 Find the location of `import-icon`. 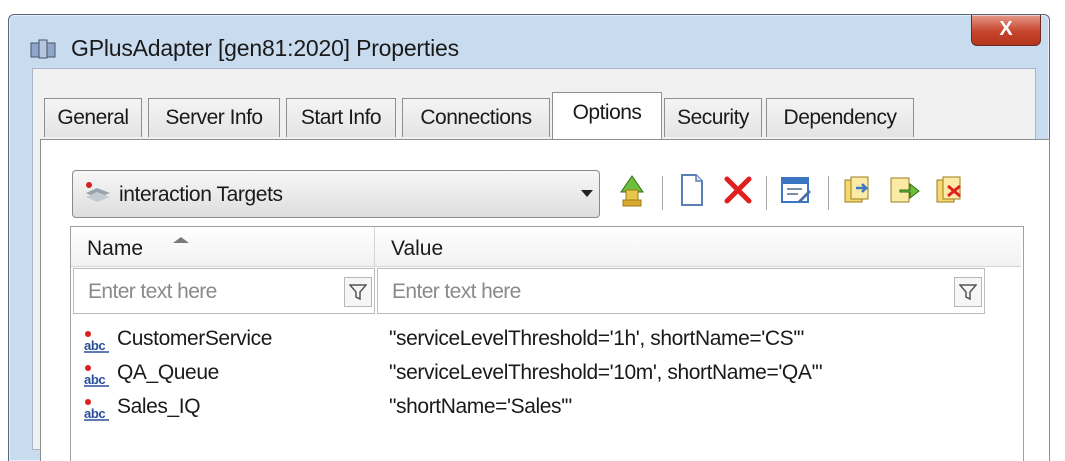

import-icon is located at coordinates (950, 192).